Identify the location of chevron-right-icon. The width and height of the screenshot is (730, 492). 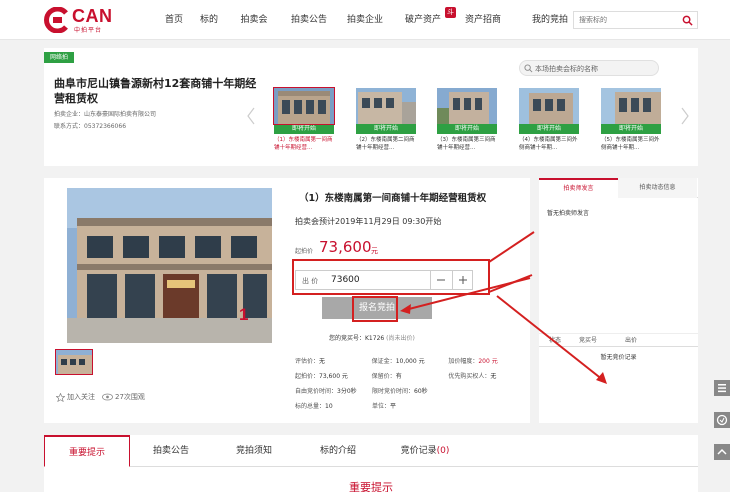
(685, 116).